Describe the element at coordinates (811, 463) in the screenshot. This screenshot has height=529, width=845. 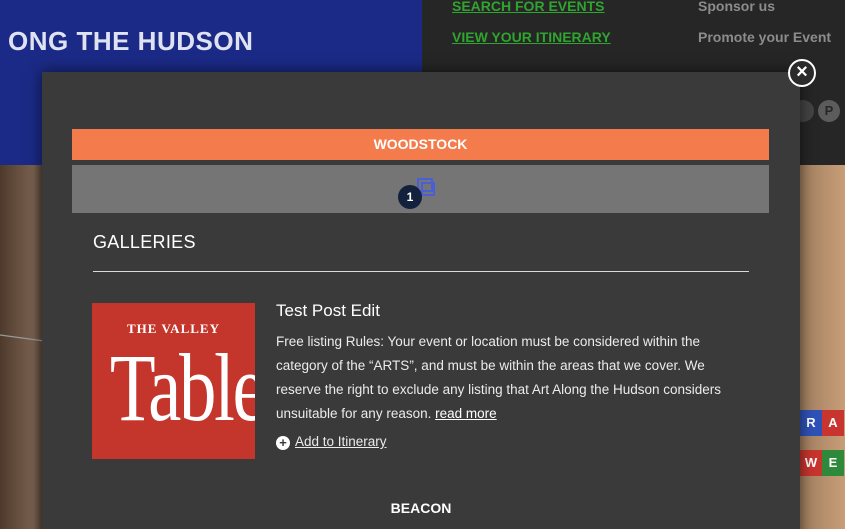
I see `tile: W` at that location.